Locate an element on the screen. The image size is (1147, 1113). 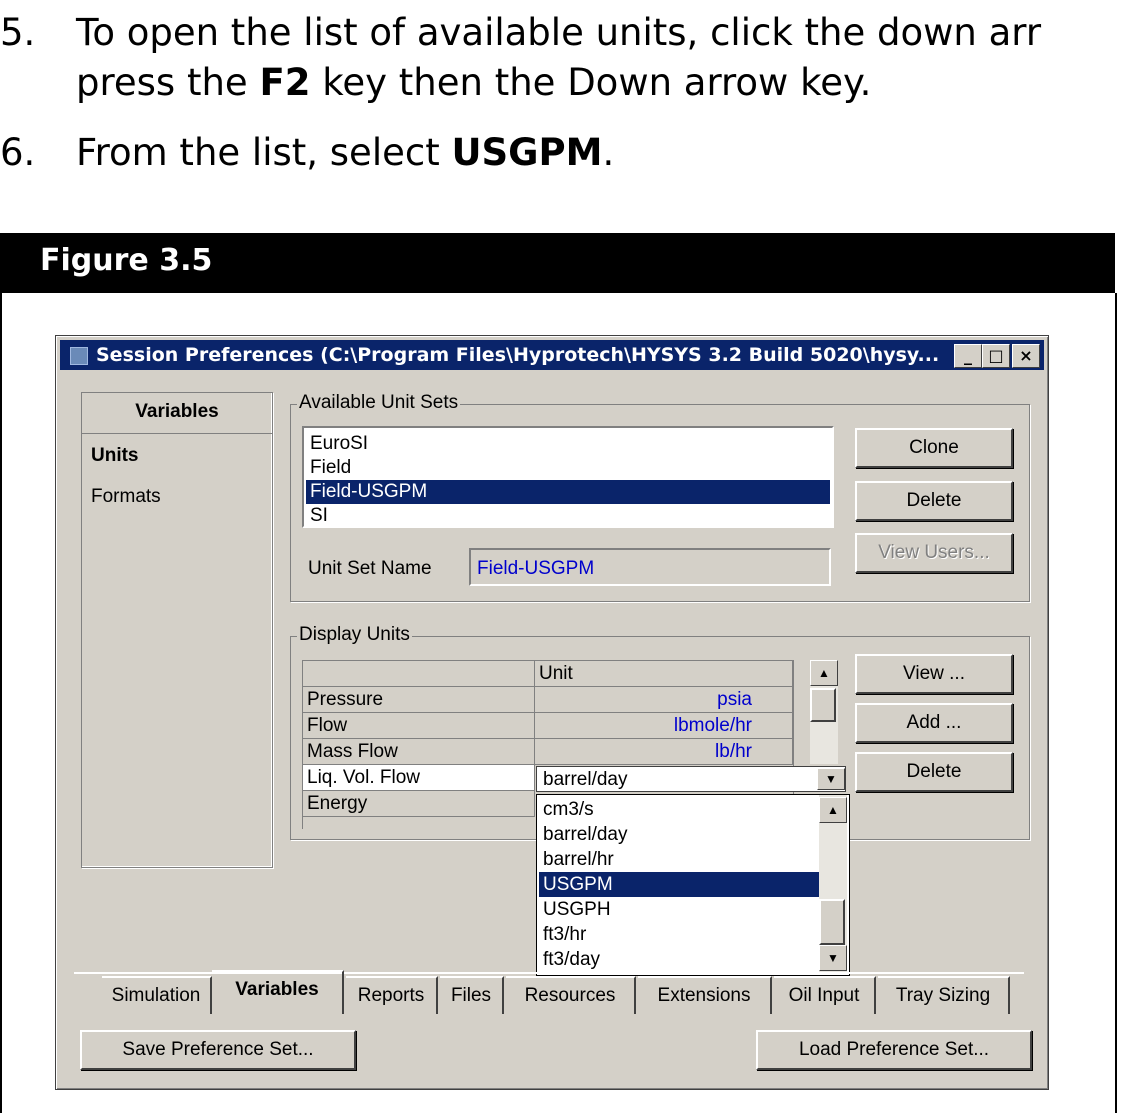
grid-variable-cell: Flow is located at coordinates (419, 726).